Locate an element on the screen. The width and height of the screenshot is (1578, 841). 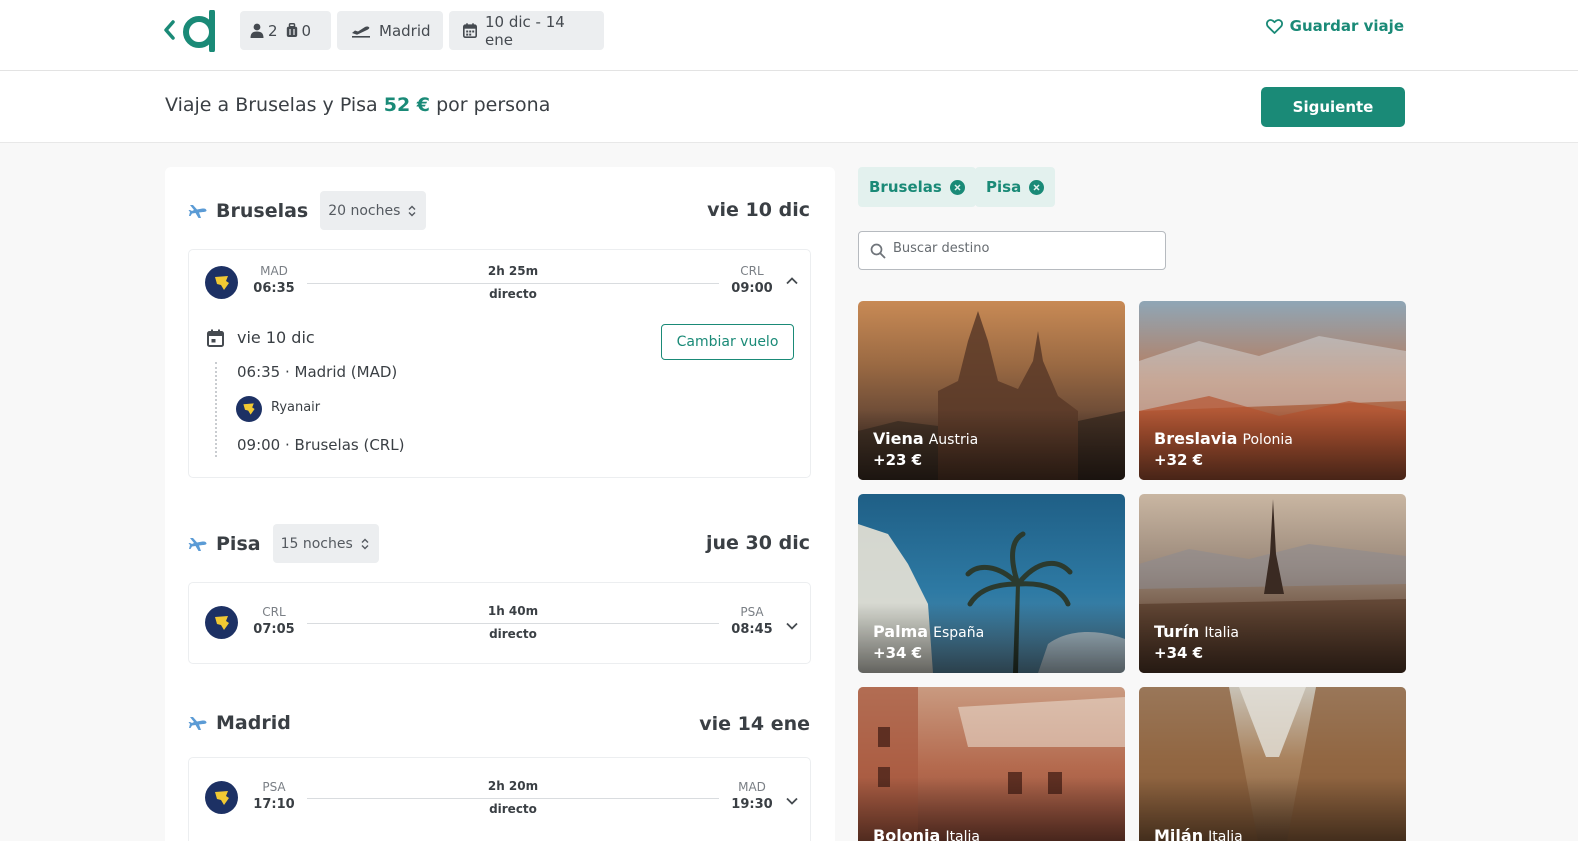
passengers-count: 2 is located at coordinates (273, 30).